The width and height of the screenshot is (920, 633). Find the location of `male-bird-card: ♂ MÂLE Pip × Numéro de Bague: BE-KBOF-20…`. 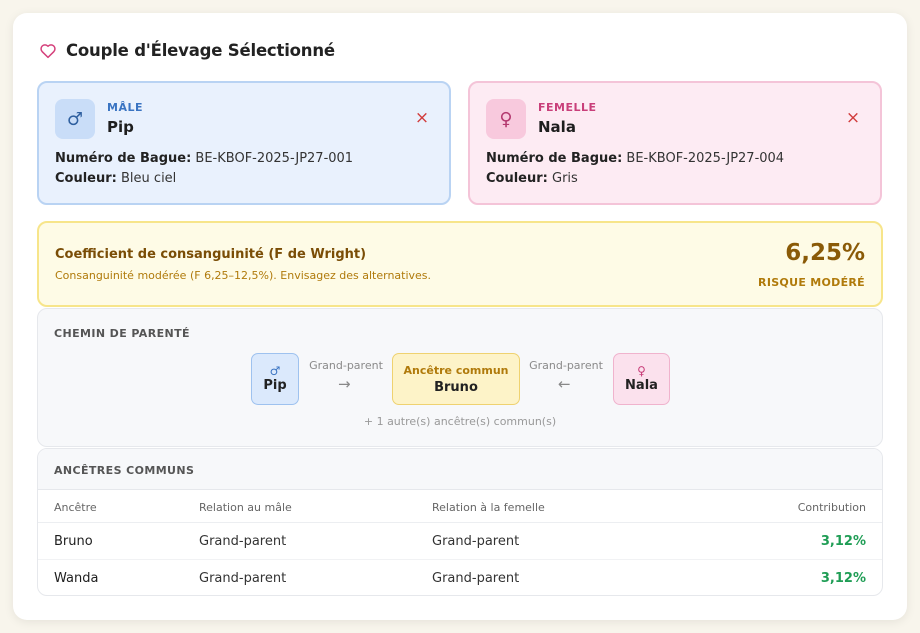

male-bird-card: ♂ MÂLE Pip × Numéro de Bague: BE-KBOF-20… is located at coordinates (244, 143).